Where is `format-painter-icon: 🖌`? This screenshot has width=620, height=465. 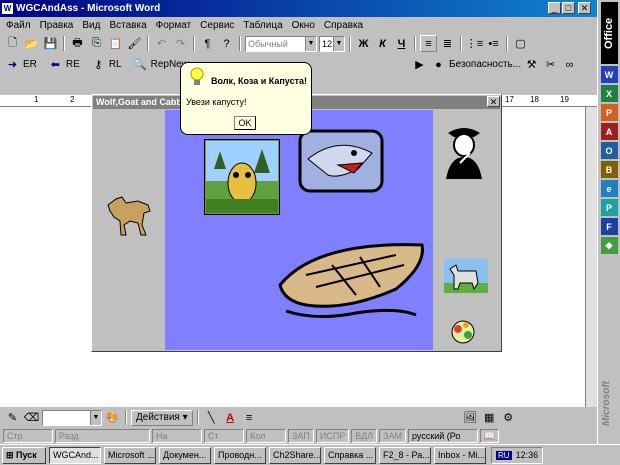
format-painter-icon: 🖌 is located at coordinates (134, 43).